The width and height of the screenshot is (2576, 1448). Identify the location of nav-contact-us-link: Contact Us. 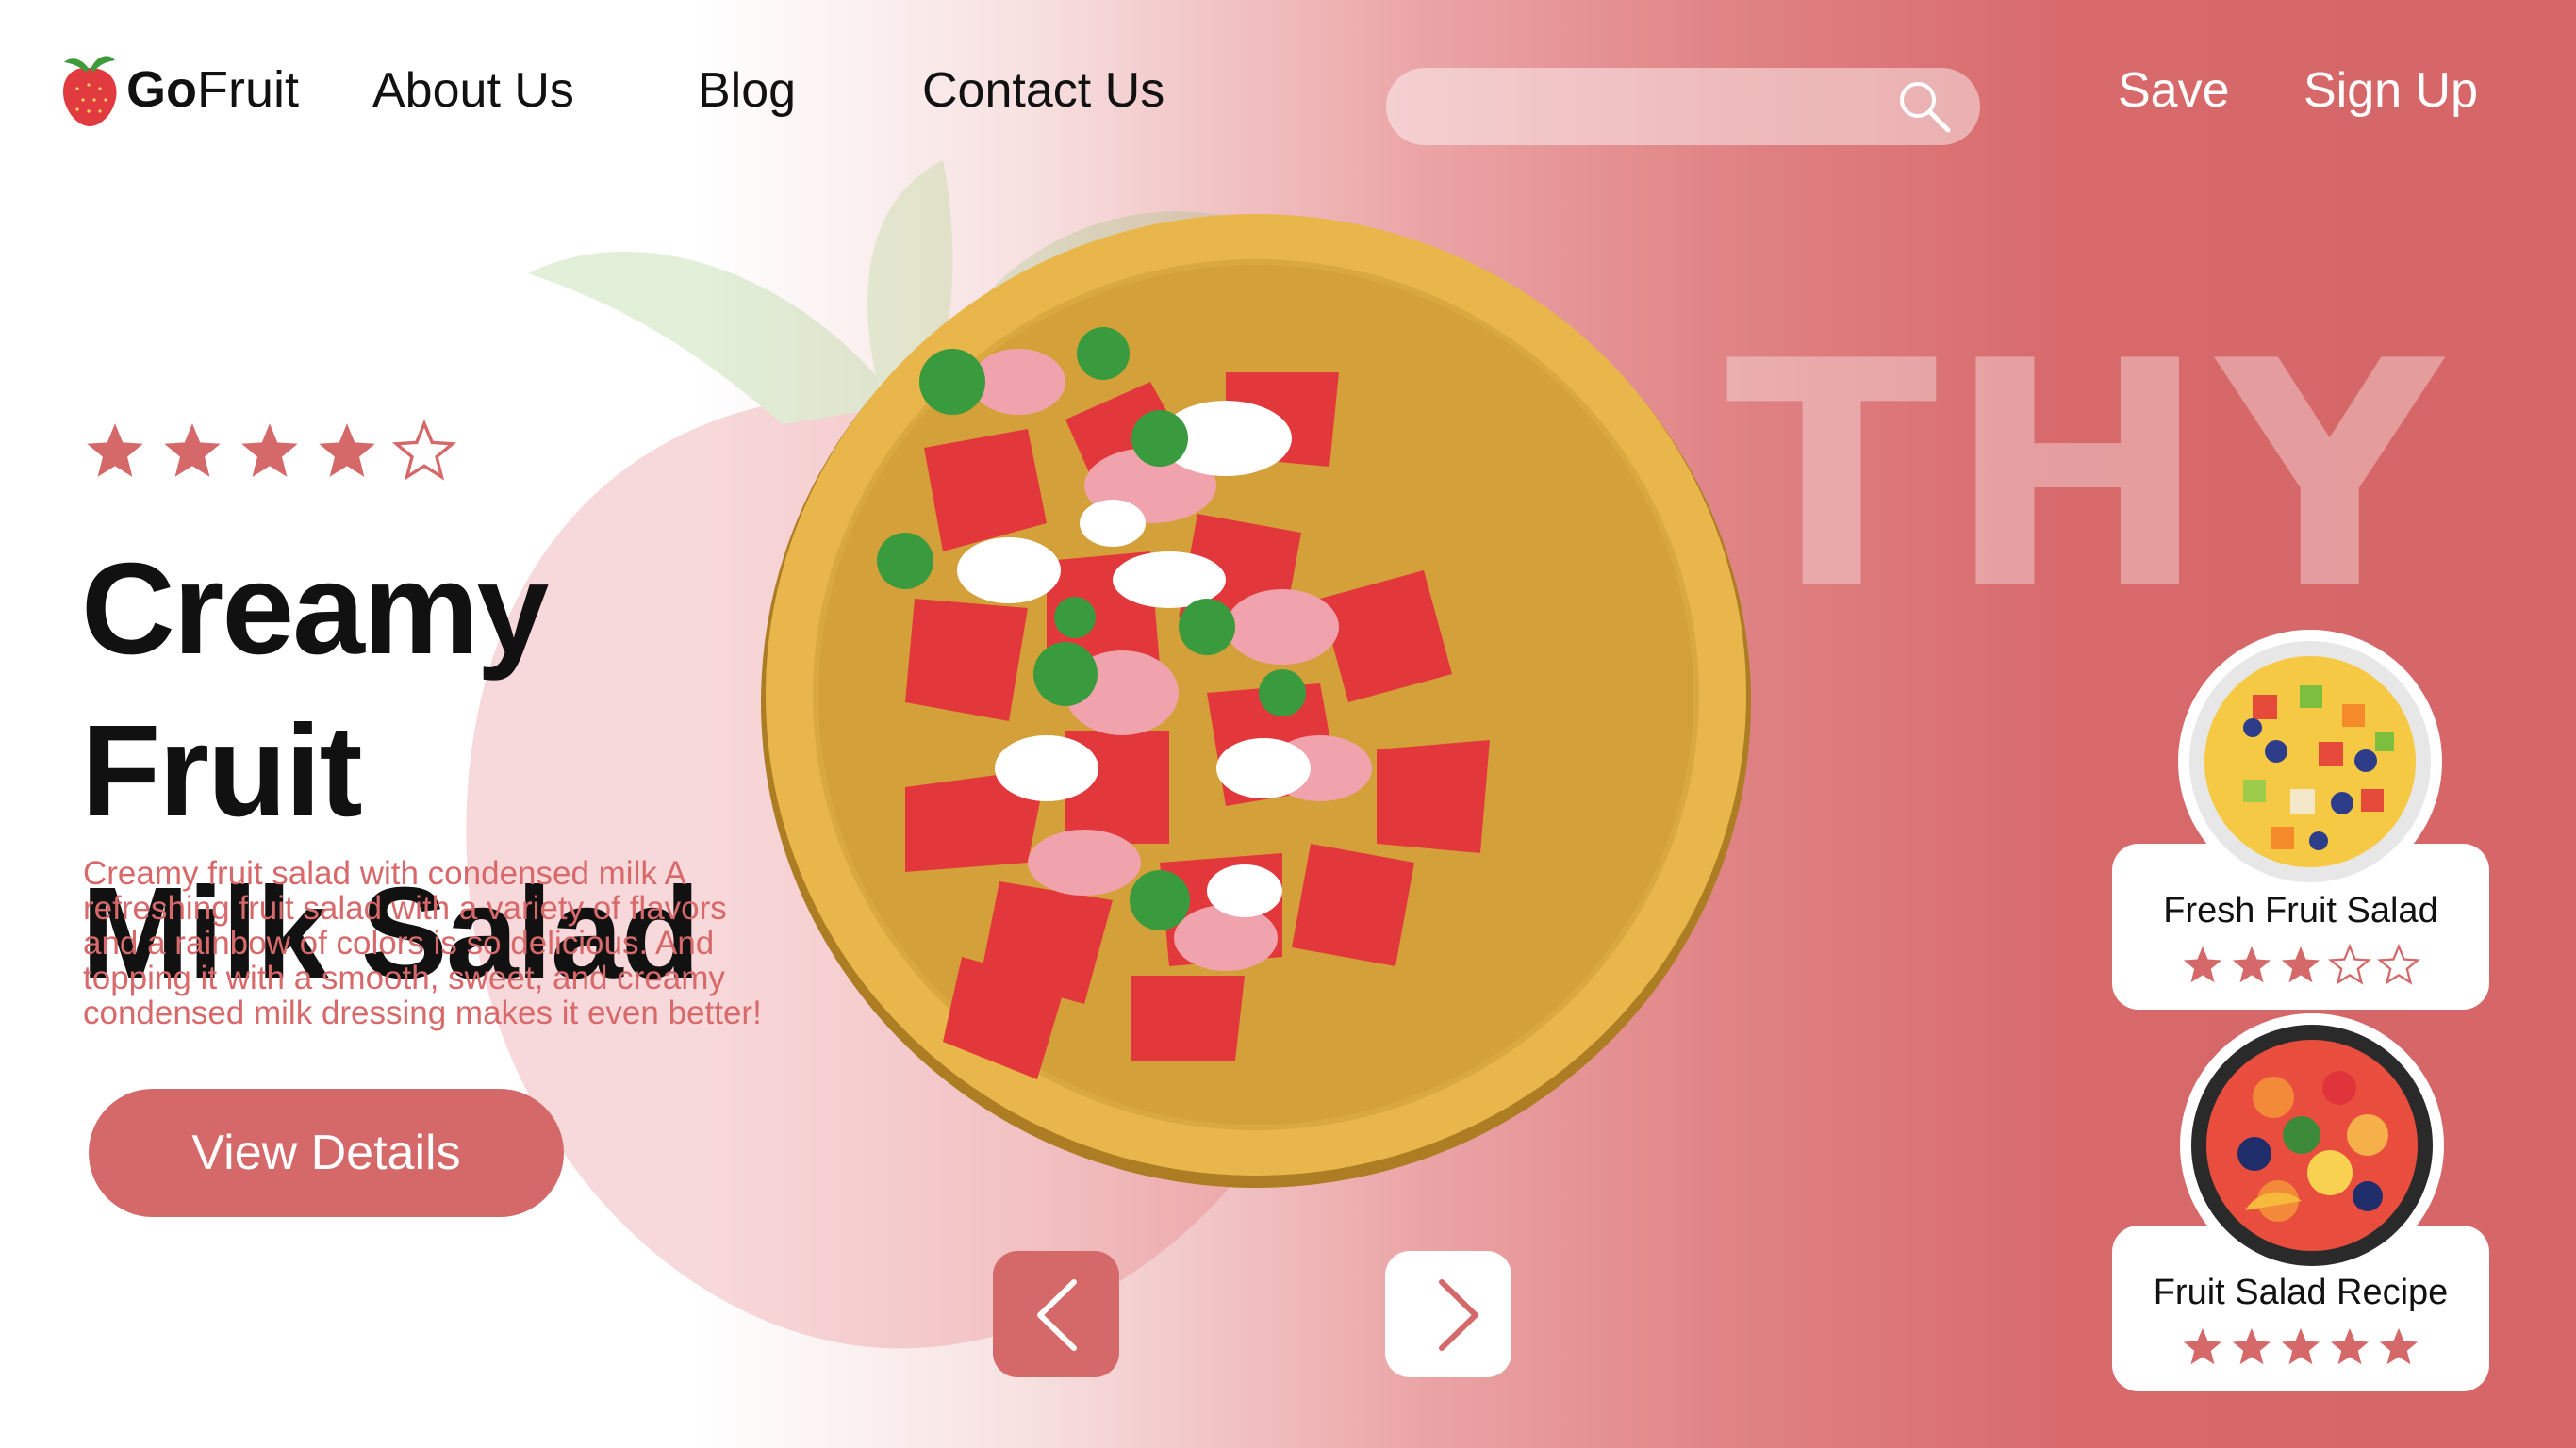
(1043, 90).